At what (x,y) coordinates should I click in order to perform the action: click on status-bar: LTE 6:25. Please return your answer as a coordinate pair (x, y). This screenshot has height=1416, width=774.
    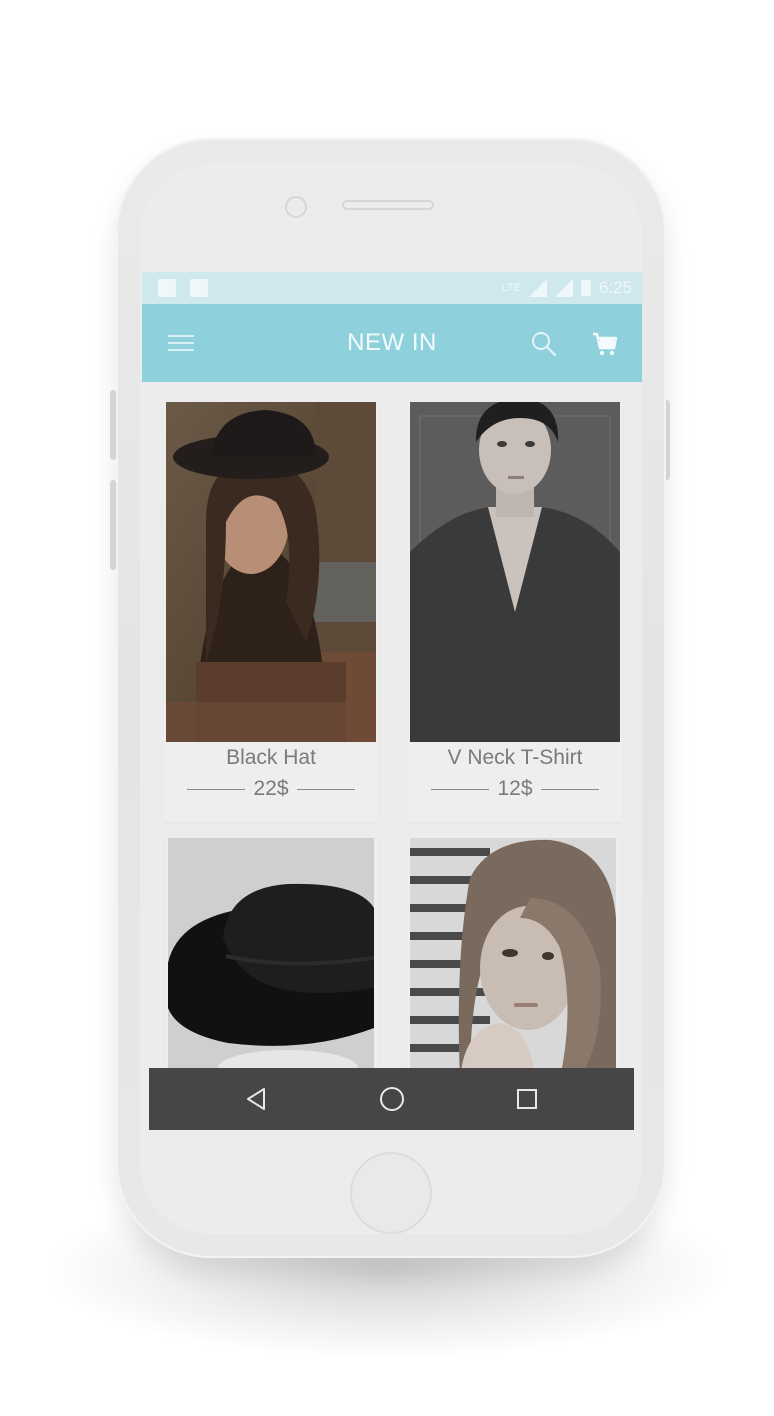
    Looking at the image, I should click on (392, 288).